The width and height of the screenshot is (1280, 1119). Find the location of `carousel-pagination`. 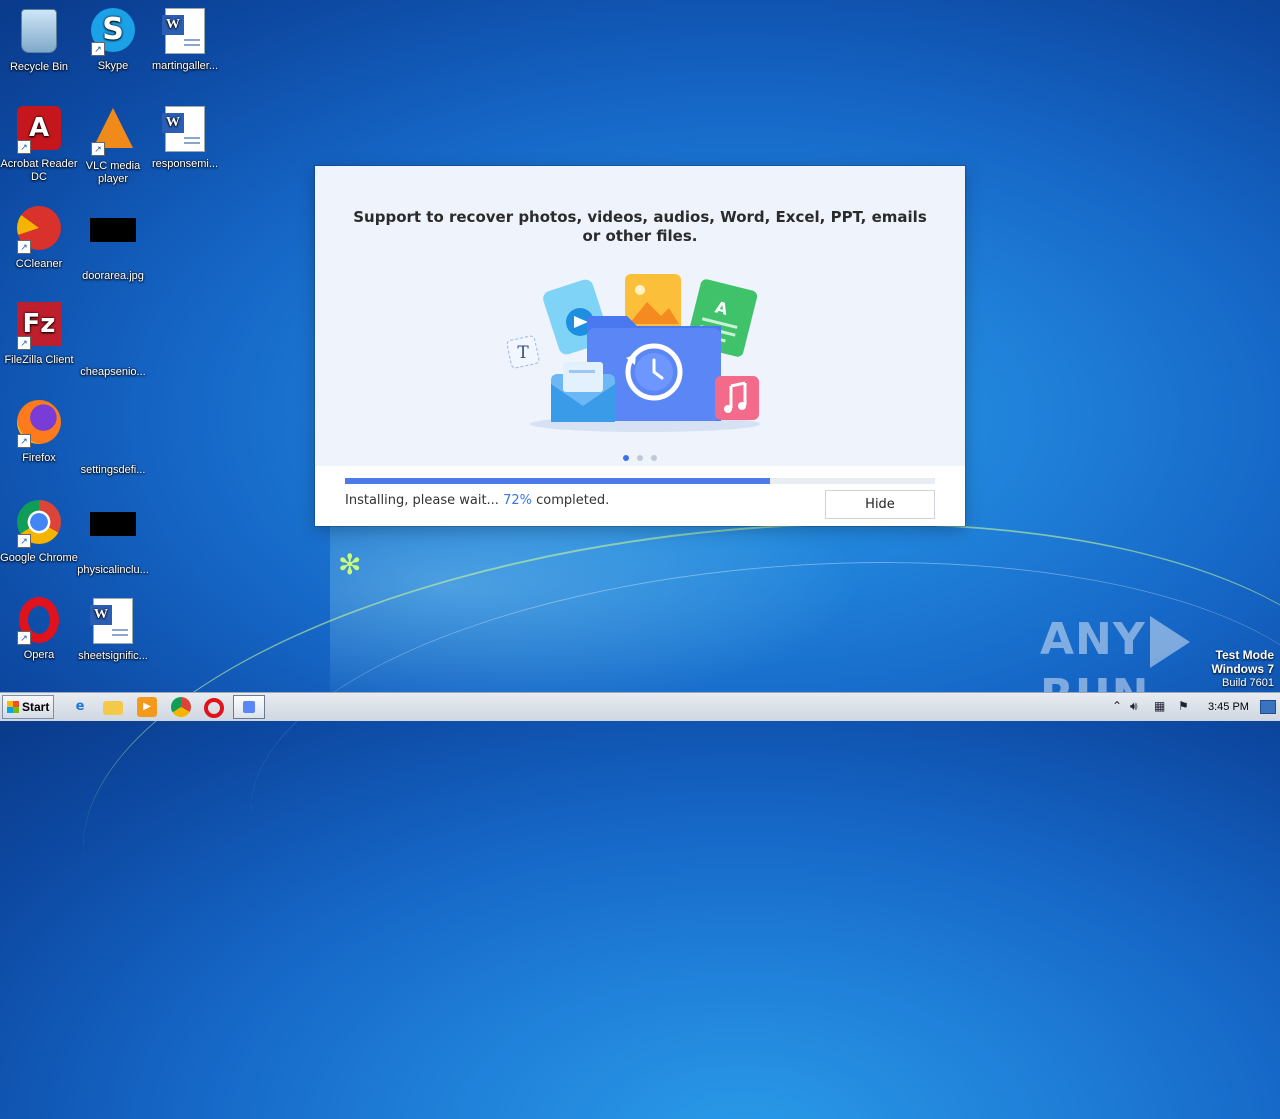

carousel-pagination is located at coordinates (640, 457).